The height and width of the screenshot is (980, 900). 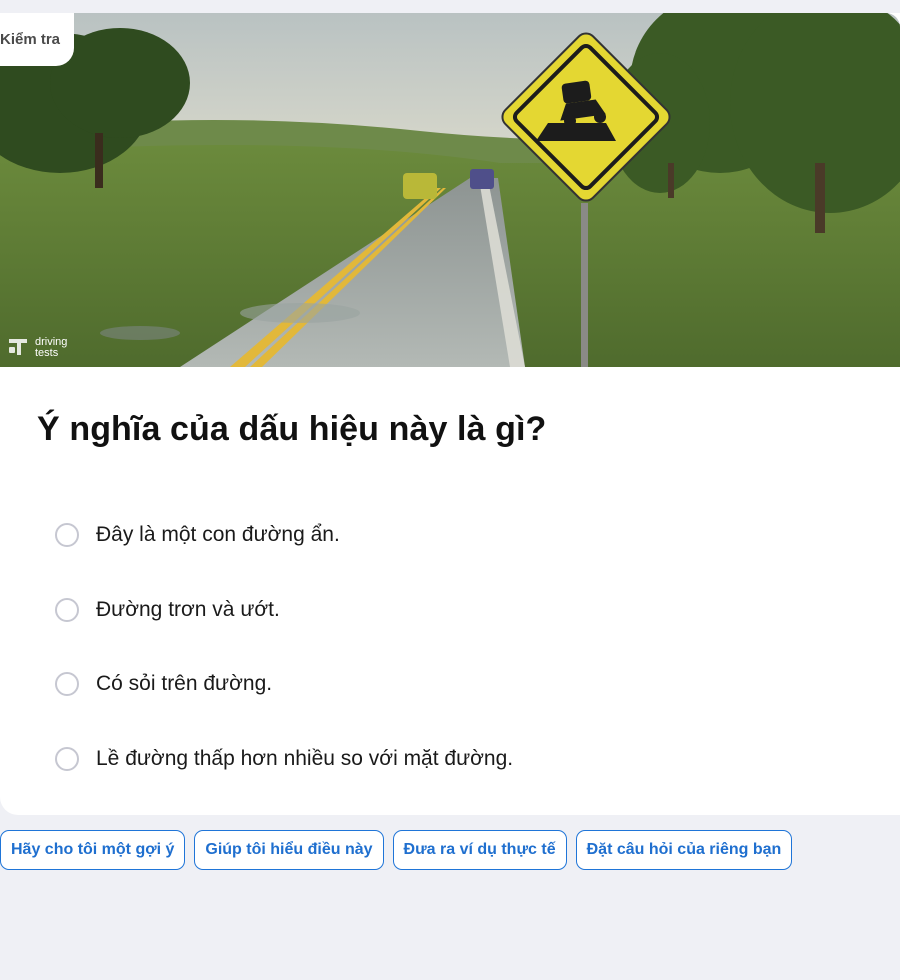 I want to click on hint-chip-button: Hãy cho tôi một gợi ý, so click(x=93, y=850).